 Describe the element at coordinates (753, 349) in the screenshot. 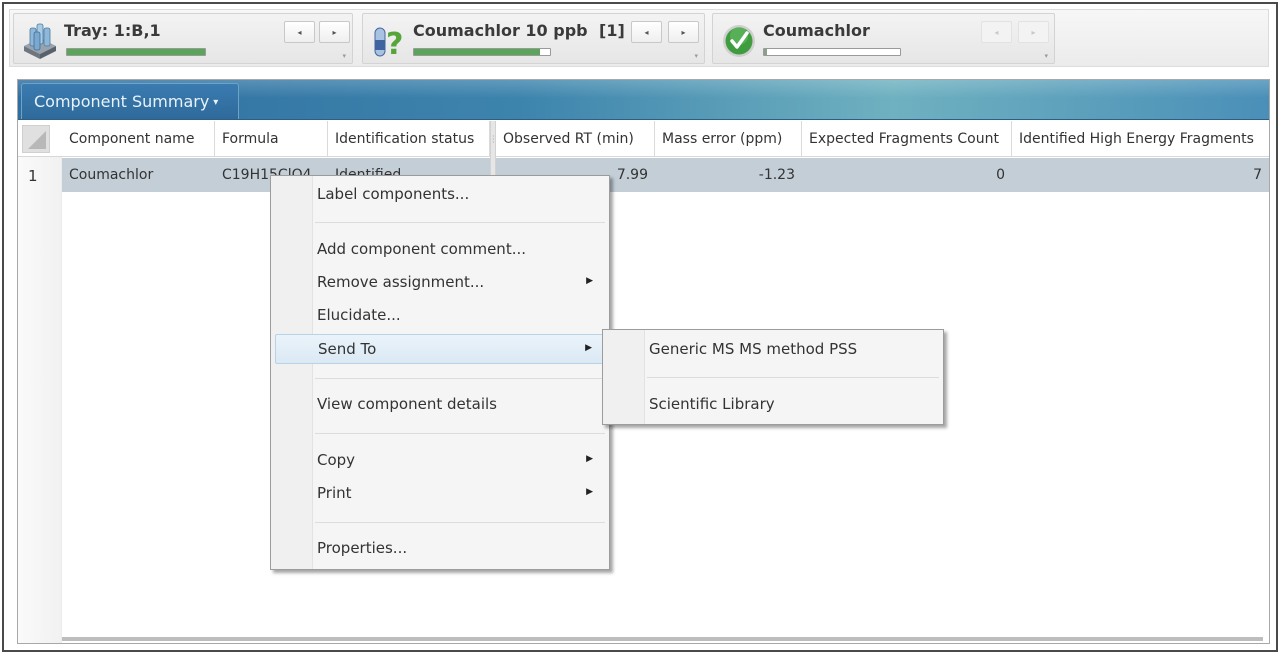

I see `submenu-item-label: Generic MS MS method PSS` at that location.